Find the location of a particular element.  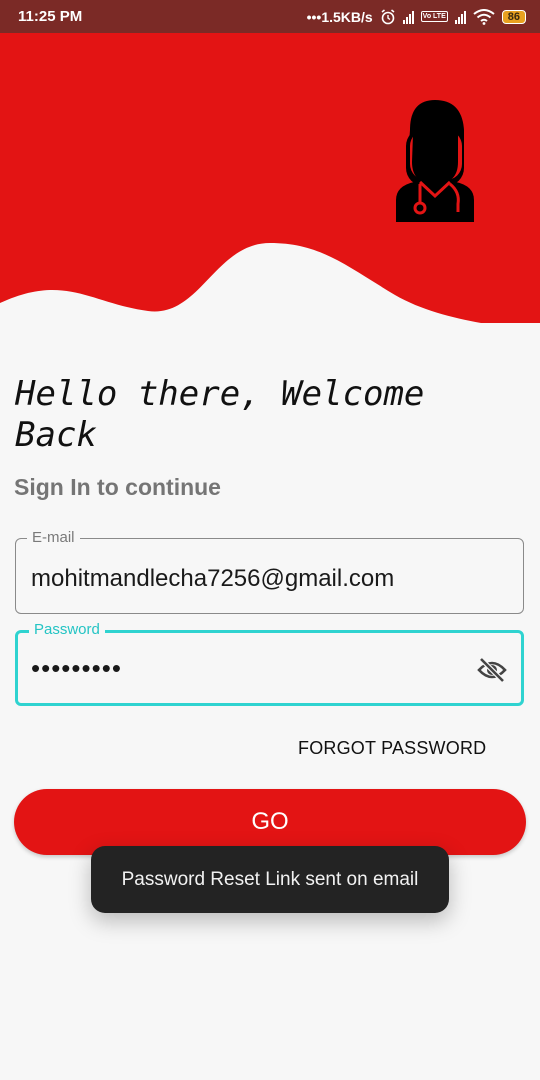

email-value: mohitmandlecha7256@gmail.com is located at coordinates (212, 579).